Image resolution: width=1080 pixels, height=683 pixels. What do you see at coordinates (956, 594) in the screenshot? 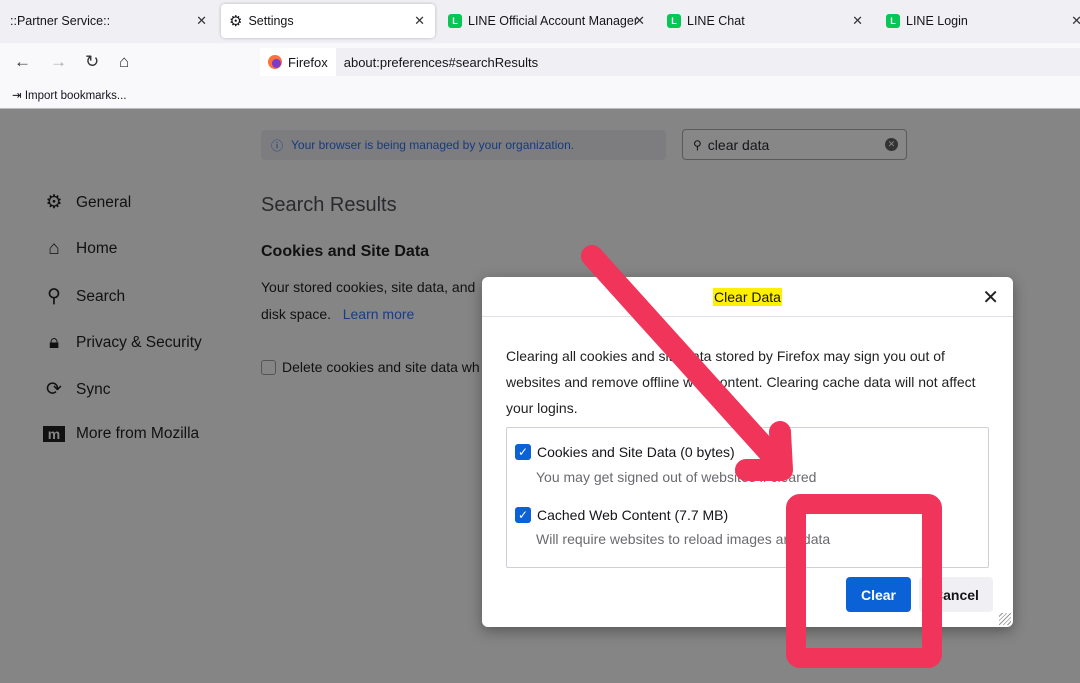
I see `cancel-button: Cancel` at bounding box center [956, 594].